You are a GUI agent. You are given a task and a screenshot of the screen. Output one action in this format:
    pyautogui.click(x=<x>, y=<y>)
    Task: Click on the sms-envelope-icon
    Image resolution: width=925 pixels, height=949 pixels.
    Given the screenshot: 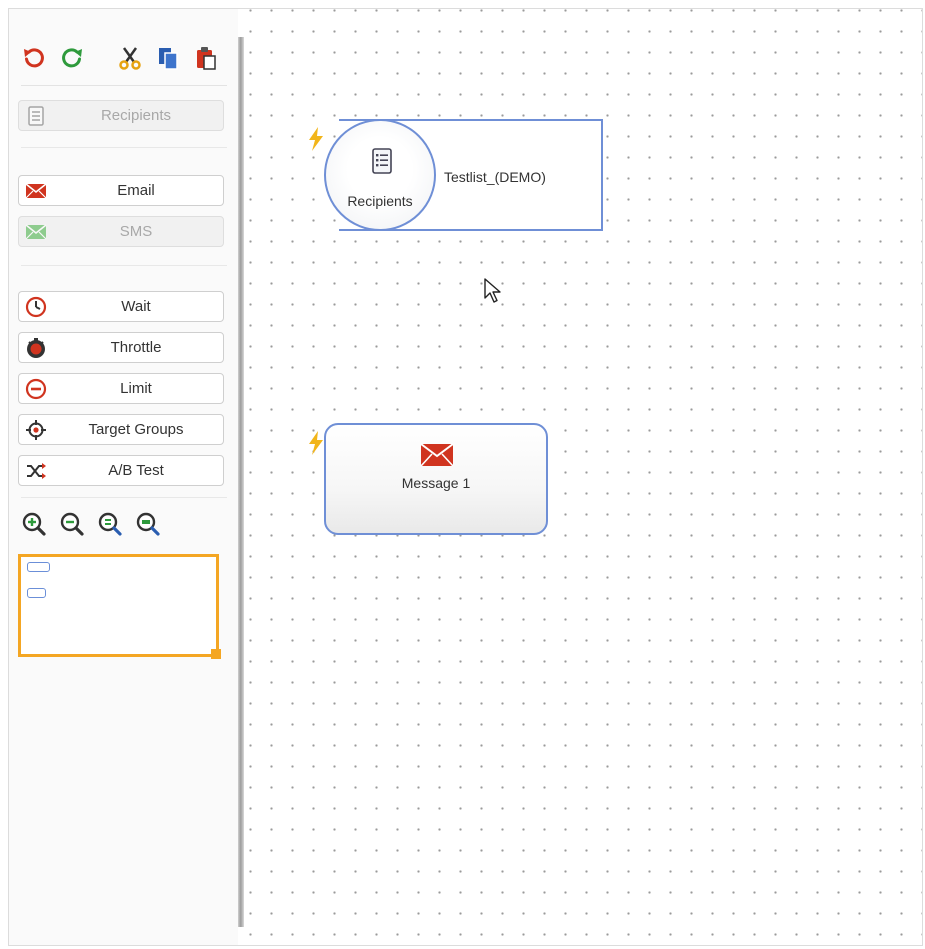 What is the action you would take?
    pyautogui.click(x=36, y=232)
    